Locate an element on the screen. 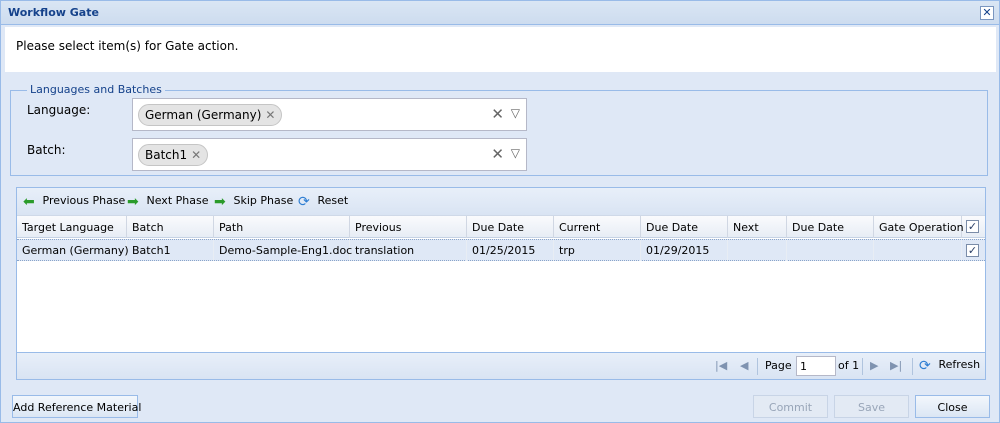 The height and width of the screenshot is (423, 1000). table-cell: 01/25/2015 is located at coordinates (510, 250).